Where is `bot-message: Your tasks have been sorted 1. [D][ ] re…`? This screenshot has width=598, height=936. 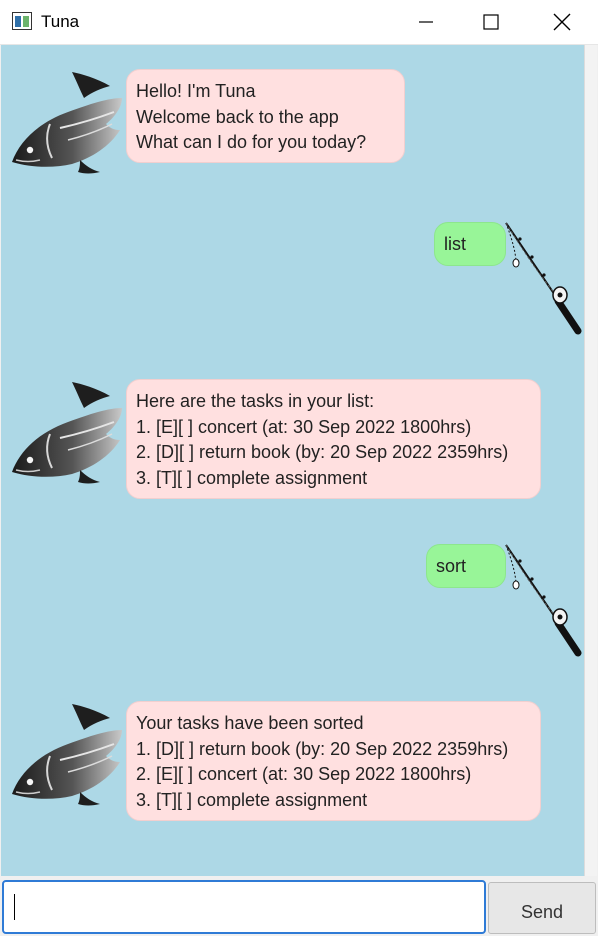
bot-message: Your tasks have been sorted 1. [D][ ] re… is located at coordinates (333, 761).